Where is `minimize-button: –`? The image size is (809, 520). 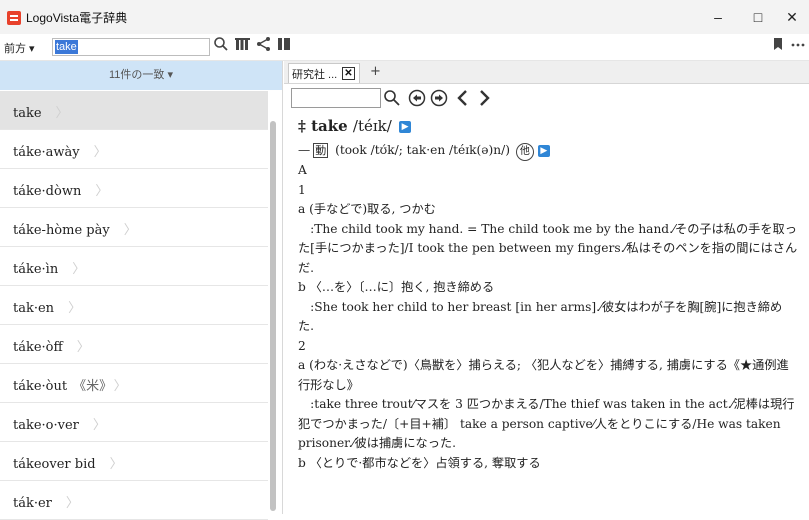 minimize-button: – is located at coordinates (718, 17).